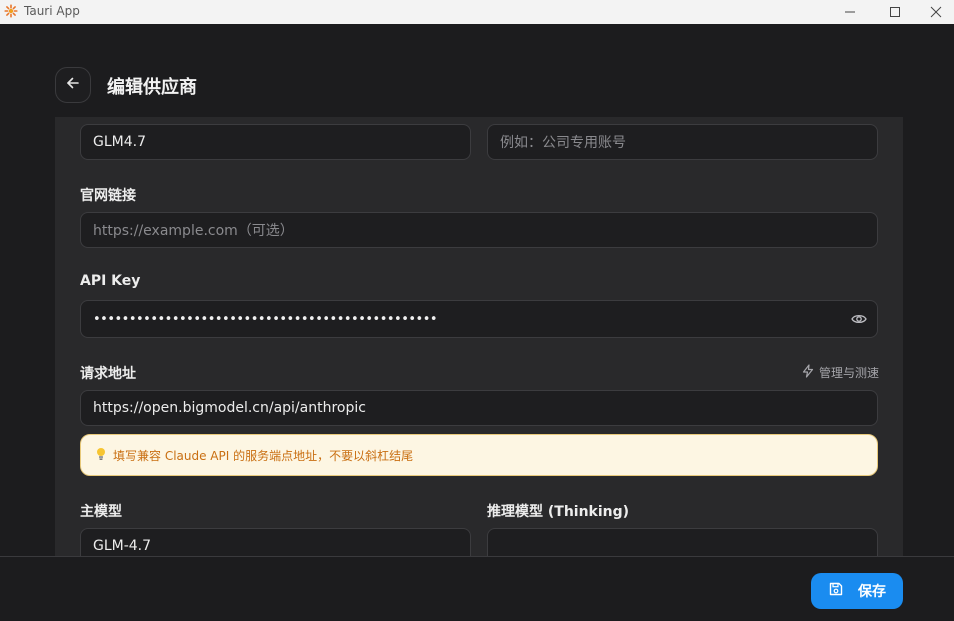  Describe the element at coordinates (108, 374) in the screenshot. I see `endpoint-label: 请求地址` at that location.